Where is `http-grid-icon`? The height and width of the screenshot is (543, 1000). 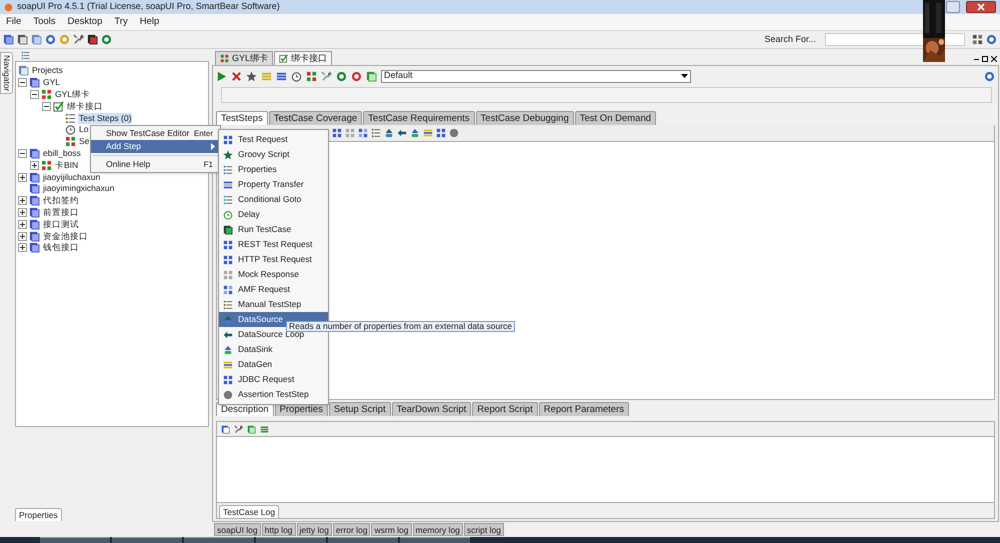
http-grid-icon is located at coordinates (337, 133).